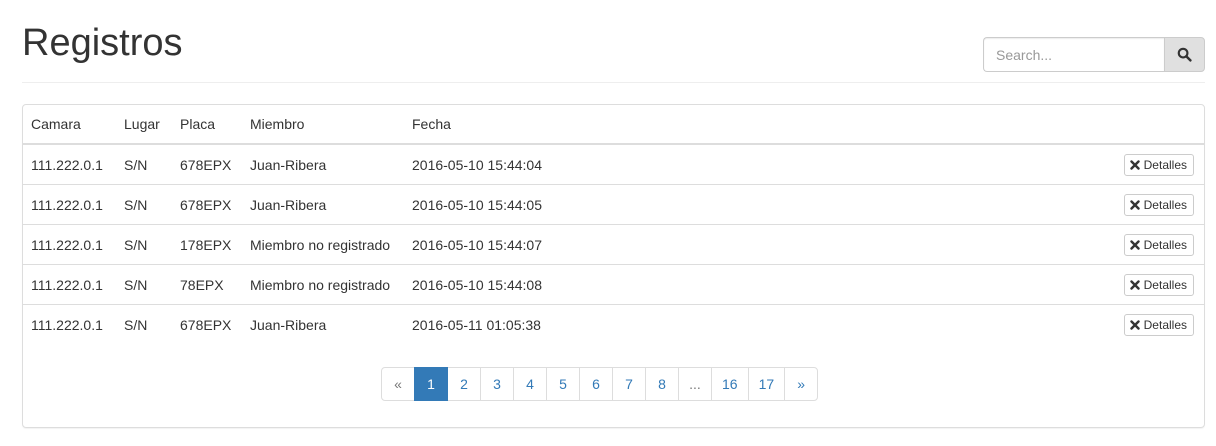  What do you see at coordinates (323, 125) in the screenshot?
I see `column-header-miembro: Miembro` at bounding box center [323, 125].